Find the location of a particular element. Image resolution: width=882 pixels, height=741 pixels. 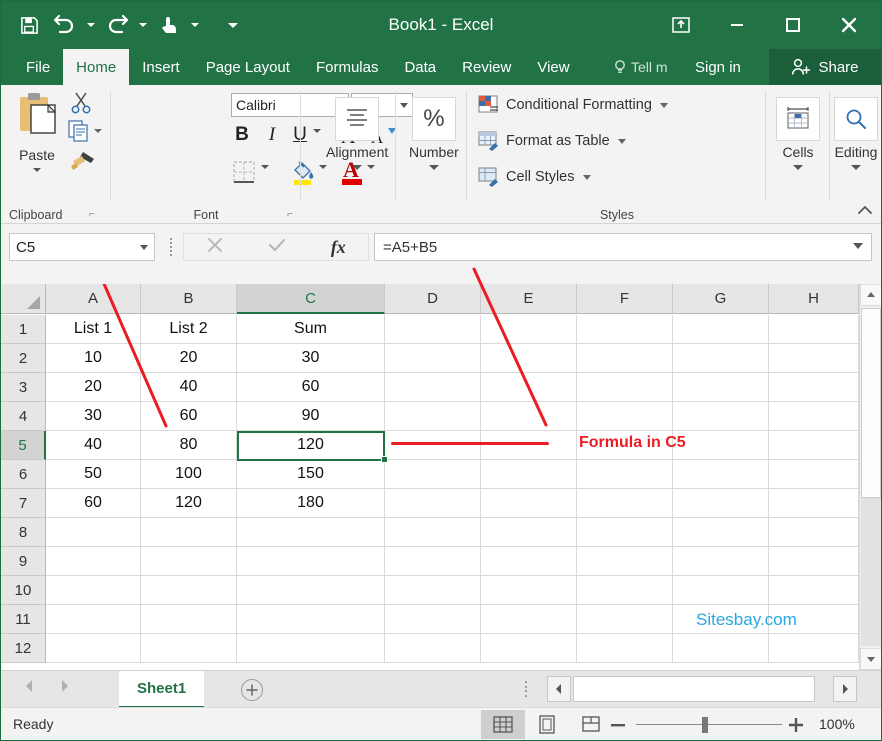

cell-D7 is located at coordinates (433, 503).